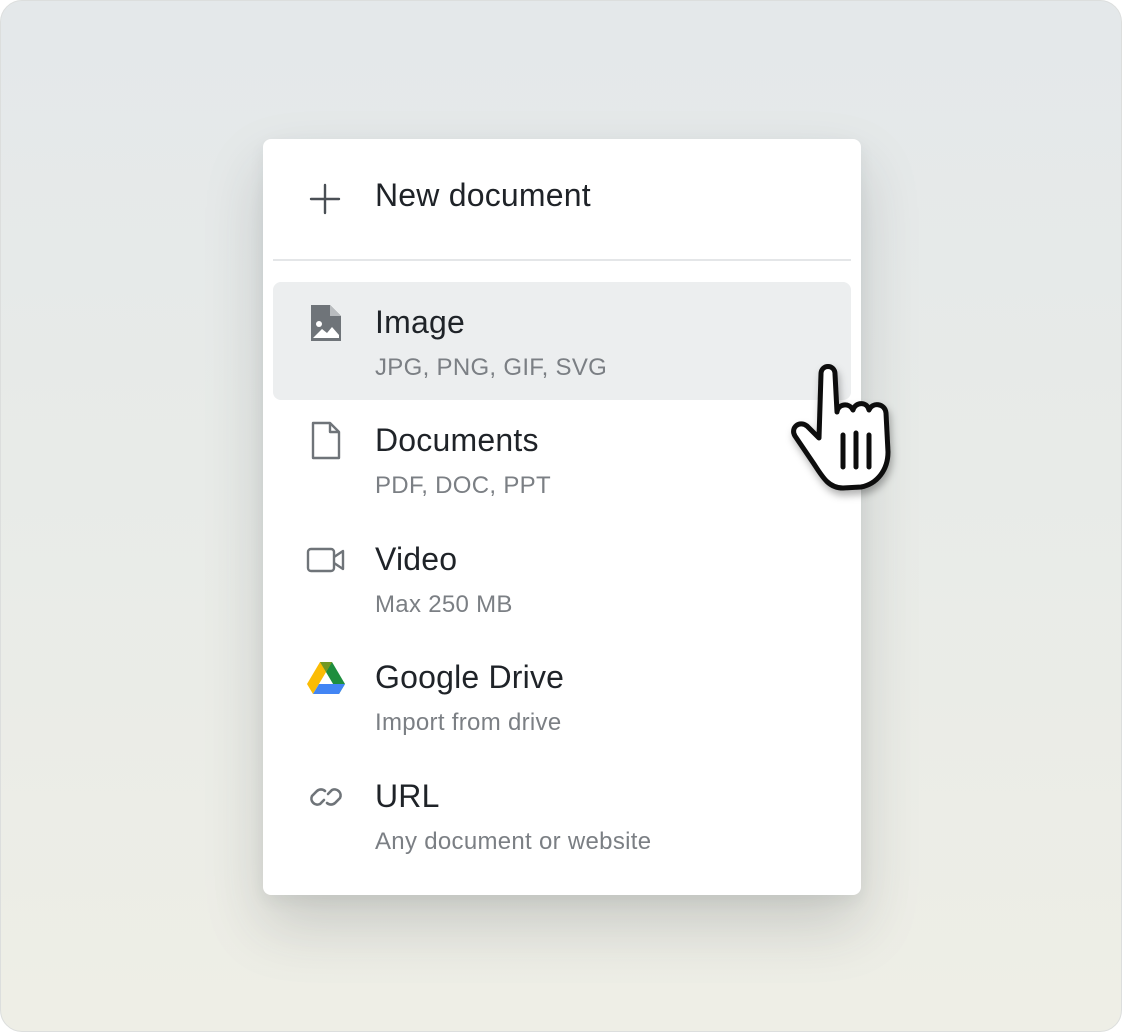  What do you see at coordinates (420, 322) in the screenshot?
I see `menu-item-title: Image` at bounding box center [420, 322].